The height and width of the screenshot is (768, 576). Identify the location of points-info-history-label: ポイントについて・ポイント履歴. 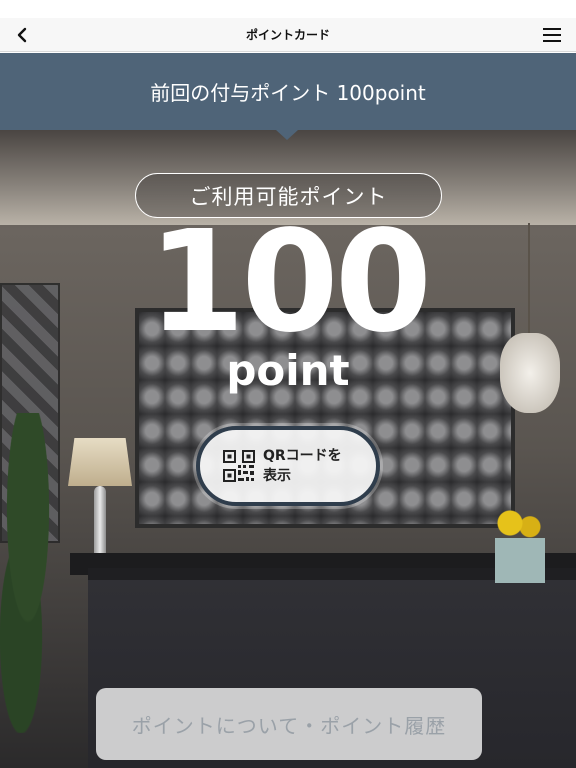
(289, 725).